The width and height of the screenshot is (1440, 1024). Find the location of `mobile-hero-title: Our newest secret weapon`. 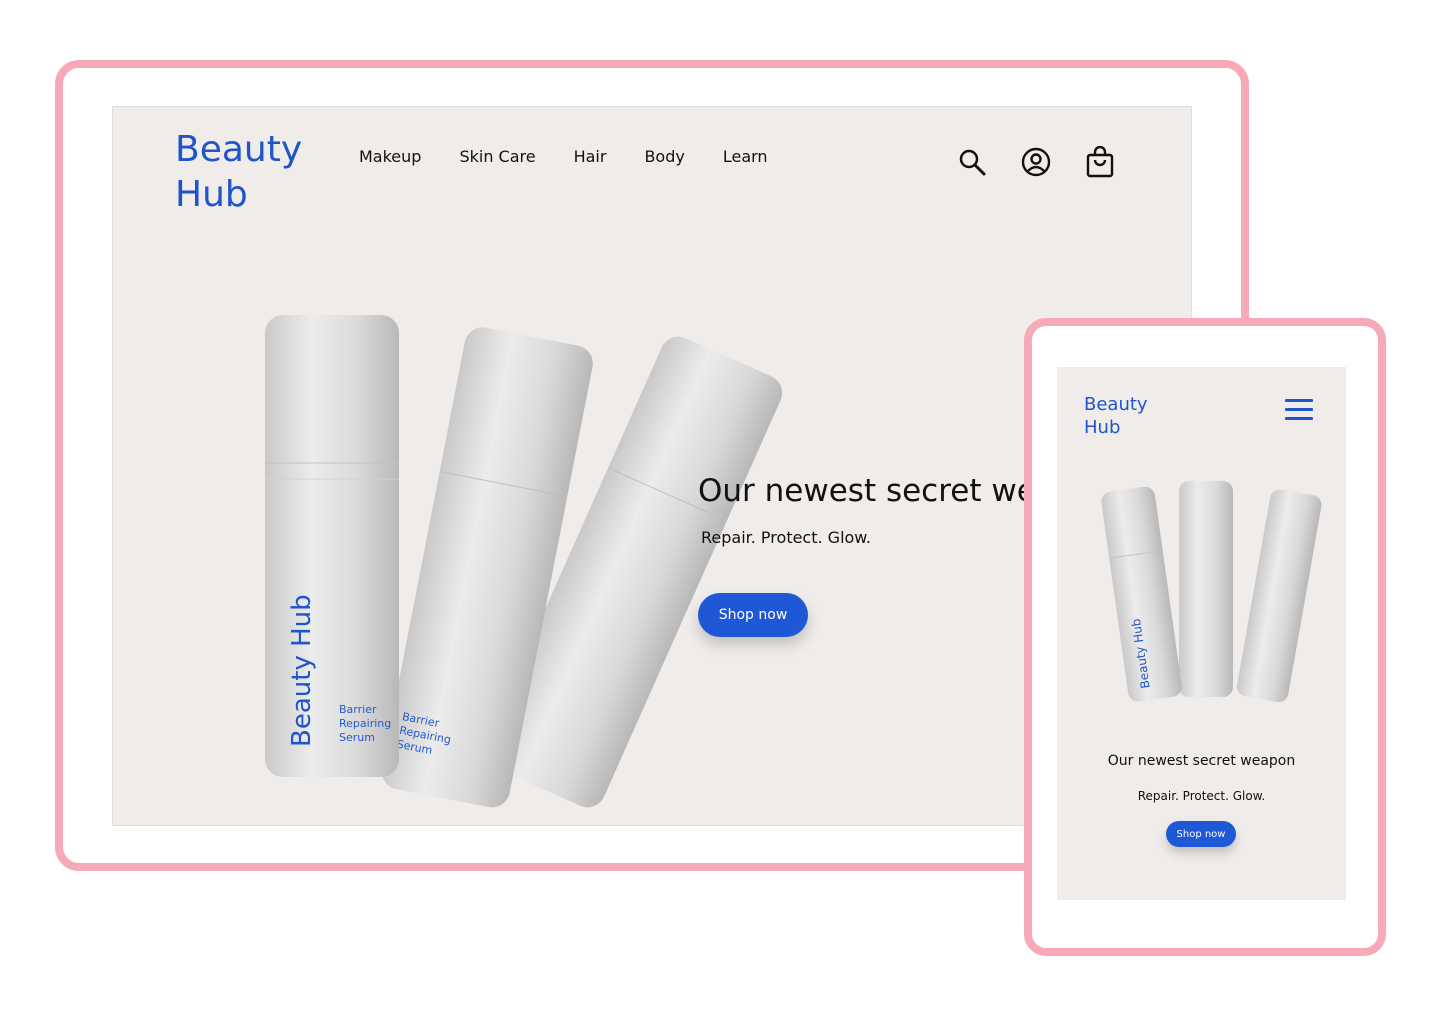

mobile-hero-title: Our newest secret weapon is located at coordinates (1201, 761).